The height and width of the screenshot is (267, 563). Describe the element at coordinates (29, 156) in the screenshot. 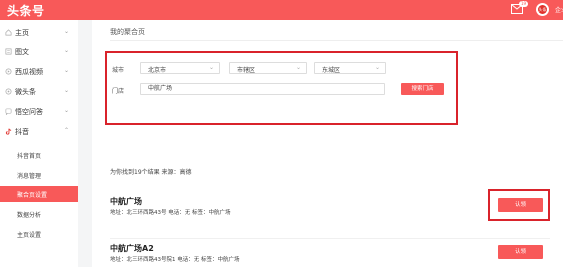

I see `sidebar-subitem-label: 抖音首页` at that location.